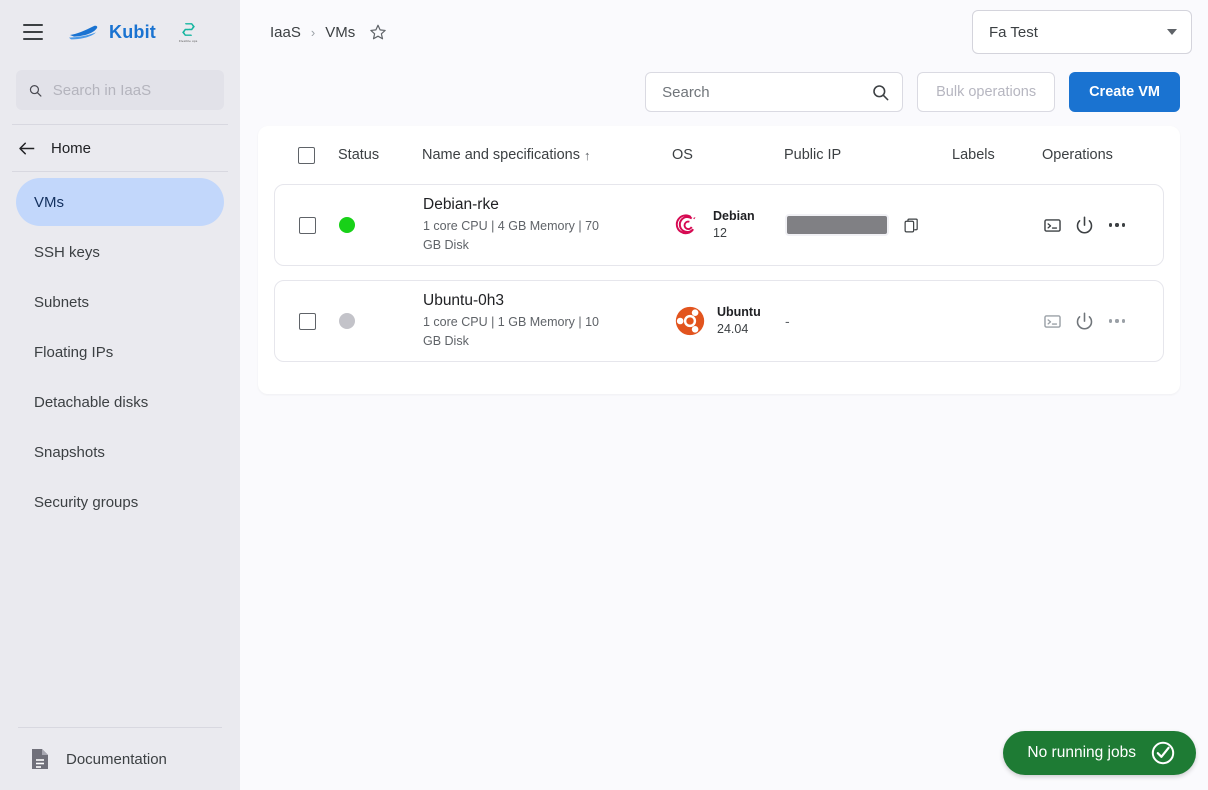 Image resolution: width=1208 pixels, height=790 pixels. I want to click on status-indicator-stopped, so click(347, 321).